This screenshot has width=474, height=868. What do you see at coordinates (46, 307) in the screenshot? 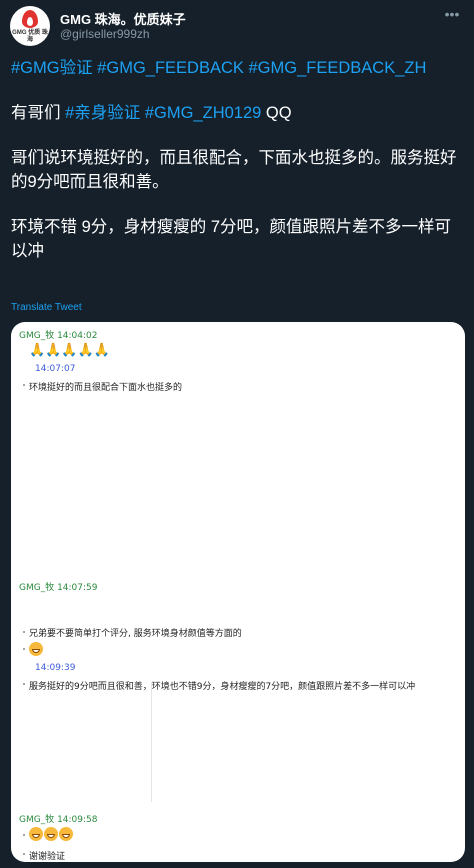
I see `translate-tweet-link: Translate Tweet` at bounding box center [46, 307].